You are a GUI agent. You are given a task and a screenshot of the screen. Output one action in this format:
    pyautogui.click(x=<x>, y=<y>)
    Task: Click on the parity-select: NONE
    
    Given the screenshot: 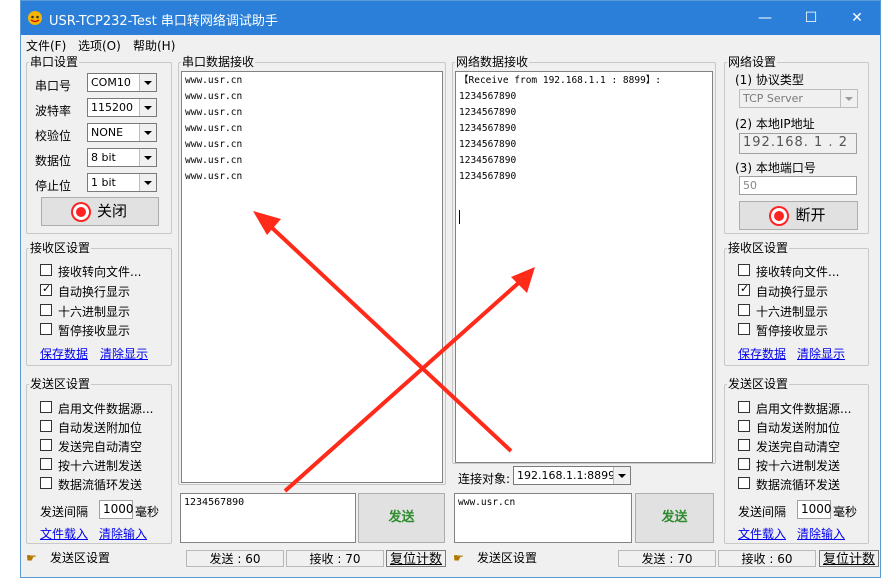 What is the action you would take?
    pyautogui.click(x=122, y=132)
    